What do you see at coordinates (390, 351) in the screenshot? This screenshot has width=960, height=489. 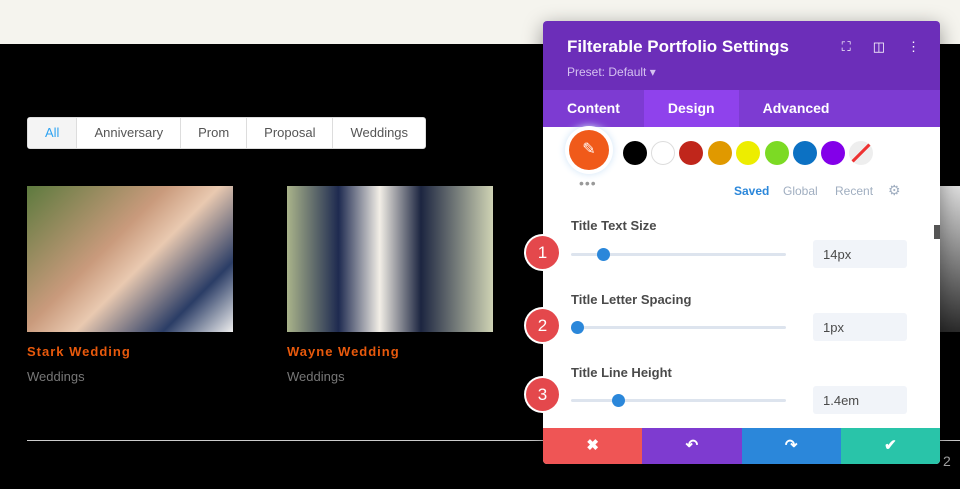 I see `item-title: Wayne Wedding` at bounding box center [390, 351].